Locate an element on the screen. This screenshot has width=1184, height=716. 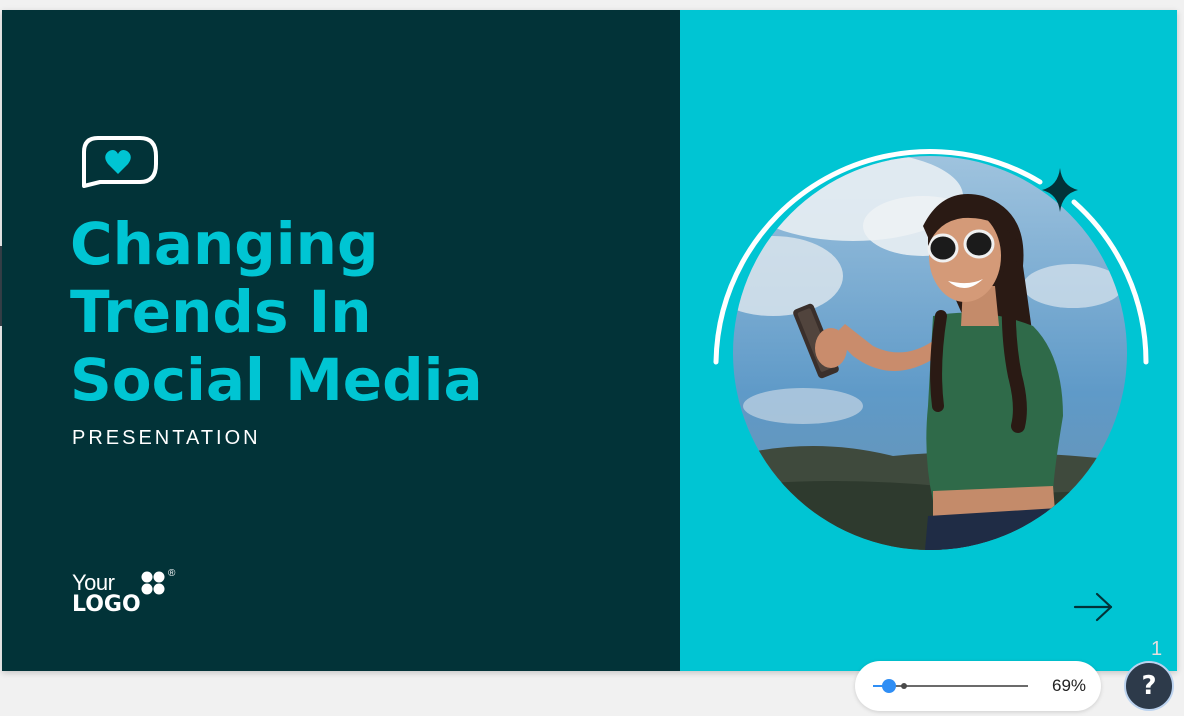
zoom-slider-track is located at coordinates (950, 686).